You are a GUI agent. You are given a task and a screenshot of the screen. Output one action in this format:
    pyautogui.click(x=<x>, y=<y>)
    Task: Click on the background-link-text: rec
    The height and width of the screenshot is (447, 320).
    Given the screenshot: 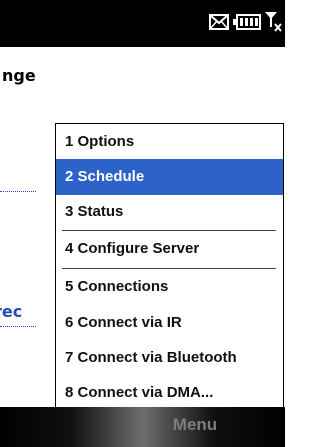 What is the action you would take?
    pyautogui.click(x=11, y=311)
    